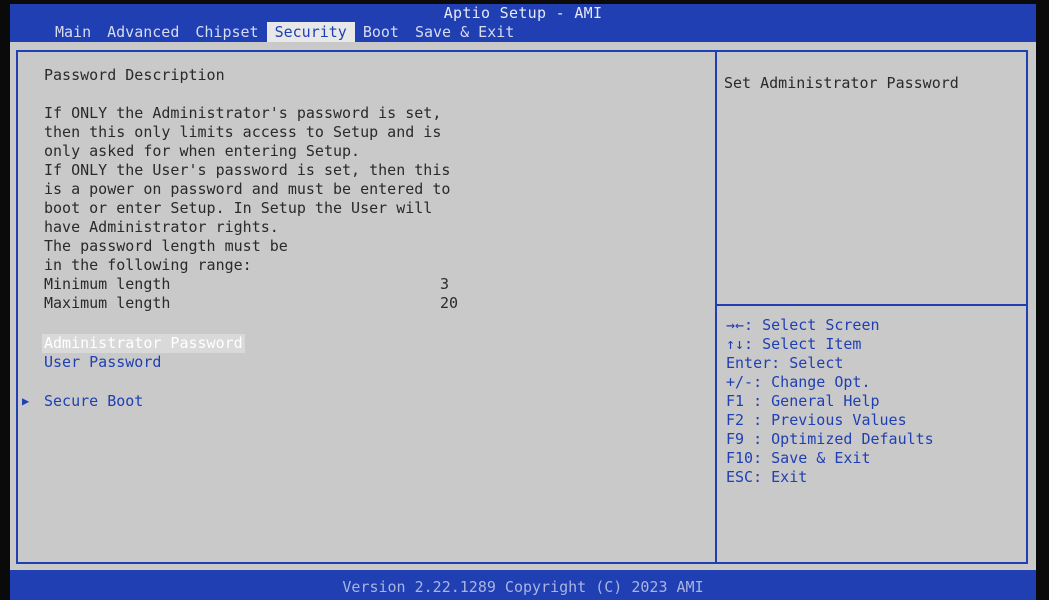  Describe the element at coordinates (523, 13) in the screenshot. I see `app-title: Aptio Setup - AMI` at that location.